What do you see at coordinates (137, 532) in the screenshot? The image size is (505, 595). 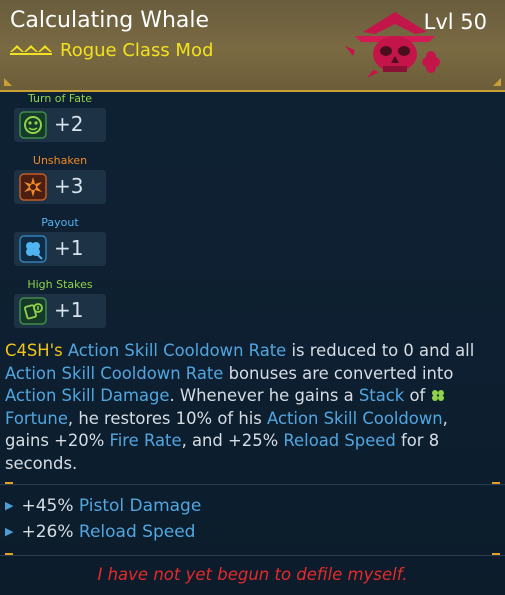 I see `bonus-stat: Reload Speed` at bounding box center [137, 532].